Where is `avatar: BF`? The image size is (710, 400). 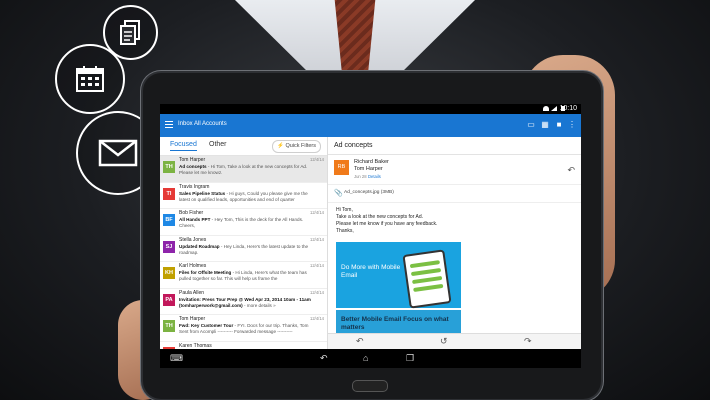
avatar: BF is located at coordinates (169, 220).